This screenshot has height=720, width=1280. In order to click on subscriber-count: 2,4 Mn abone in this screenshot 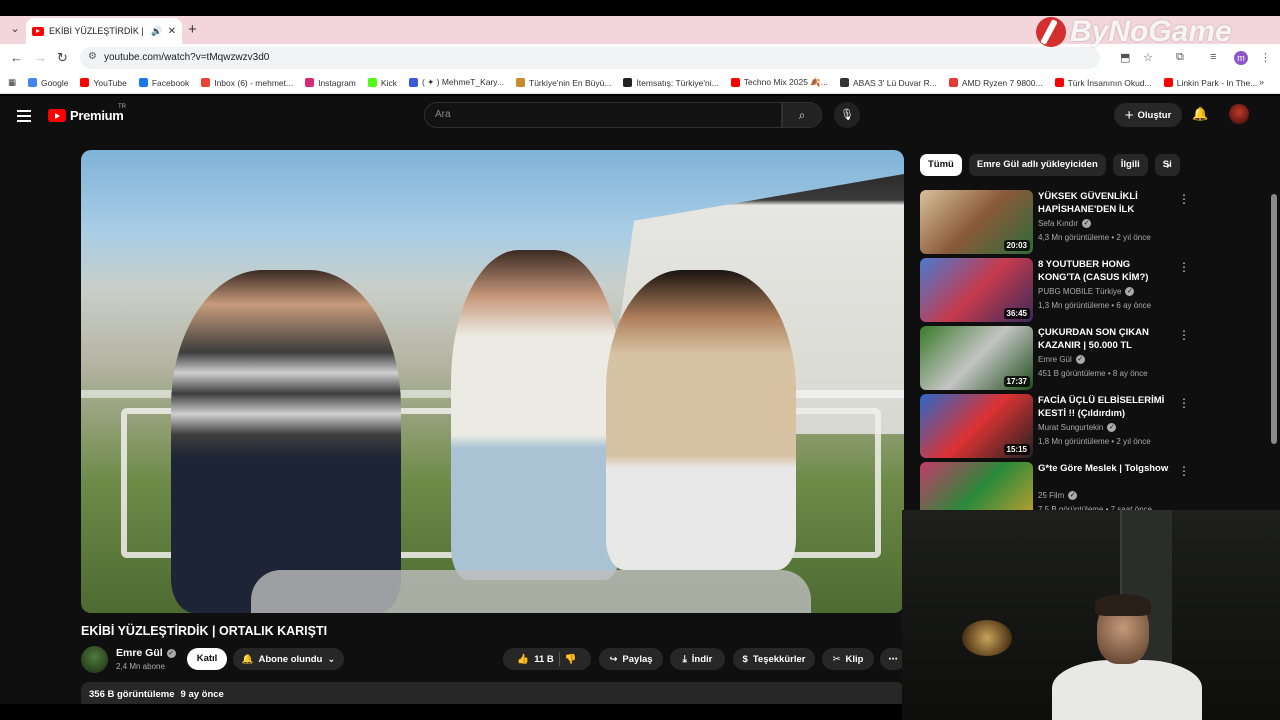, I will do `click(140, 666)`.